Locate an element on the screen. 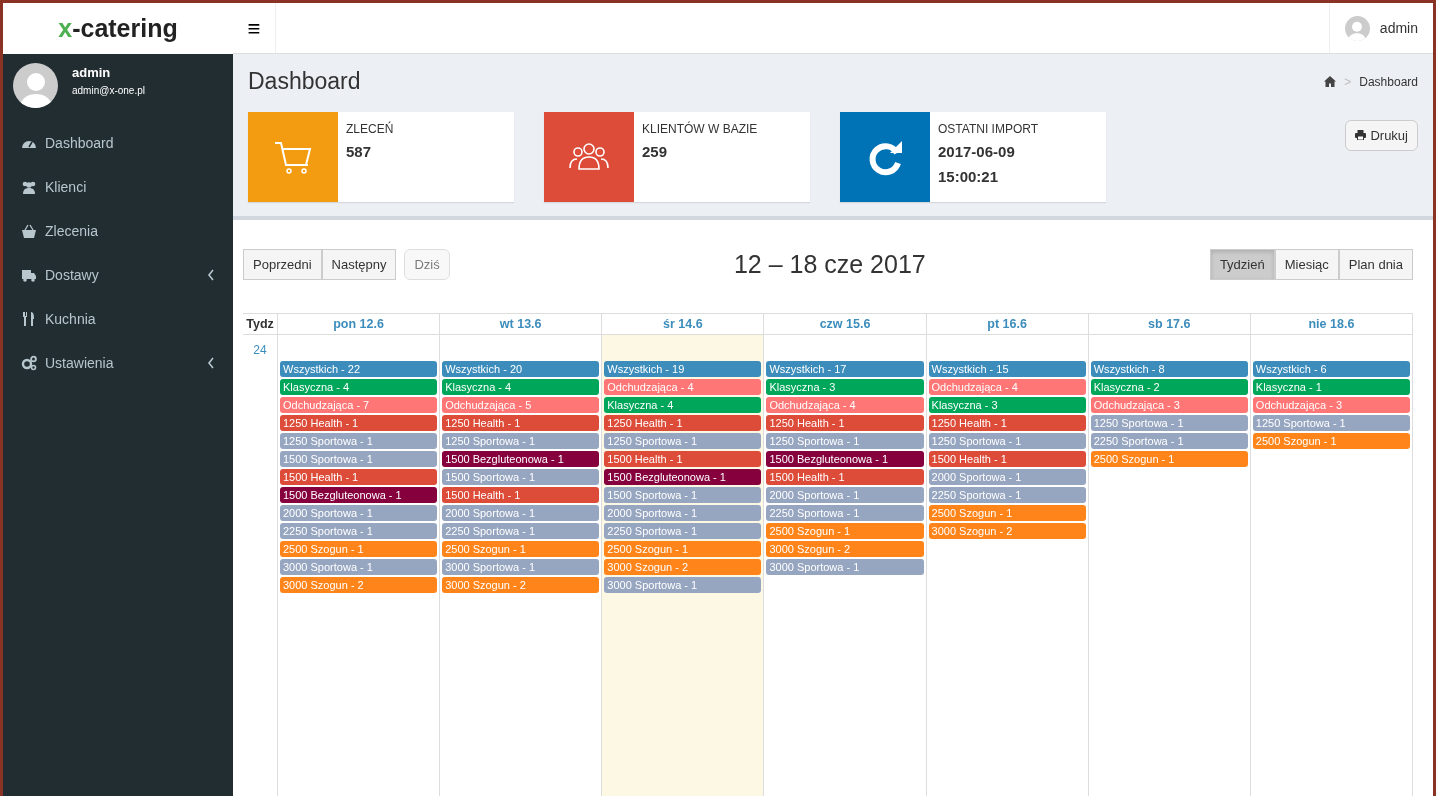  view-tab: Miesiąc is located at coordinates (1306, 264).